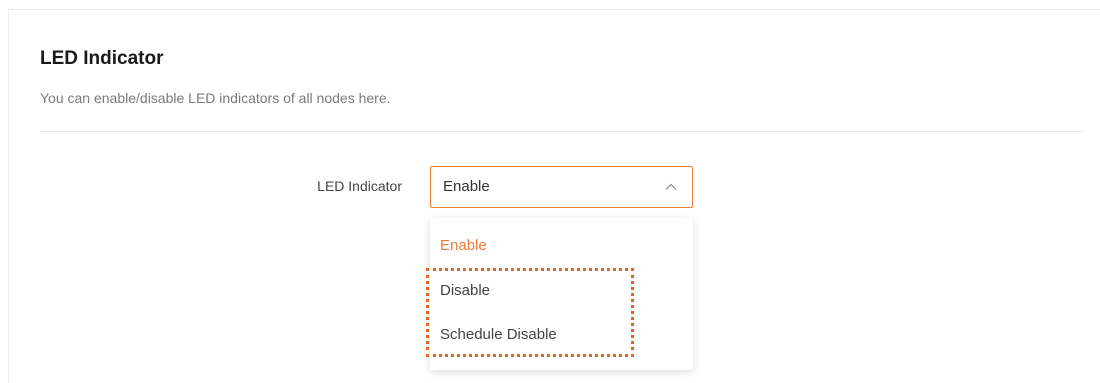 The width and height of the screenshot is (1100, 383). I want to click on dropdown-option-schedule-disable: Schedule Disable, so click(498, 335).